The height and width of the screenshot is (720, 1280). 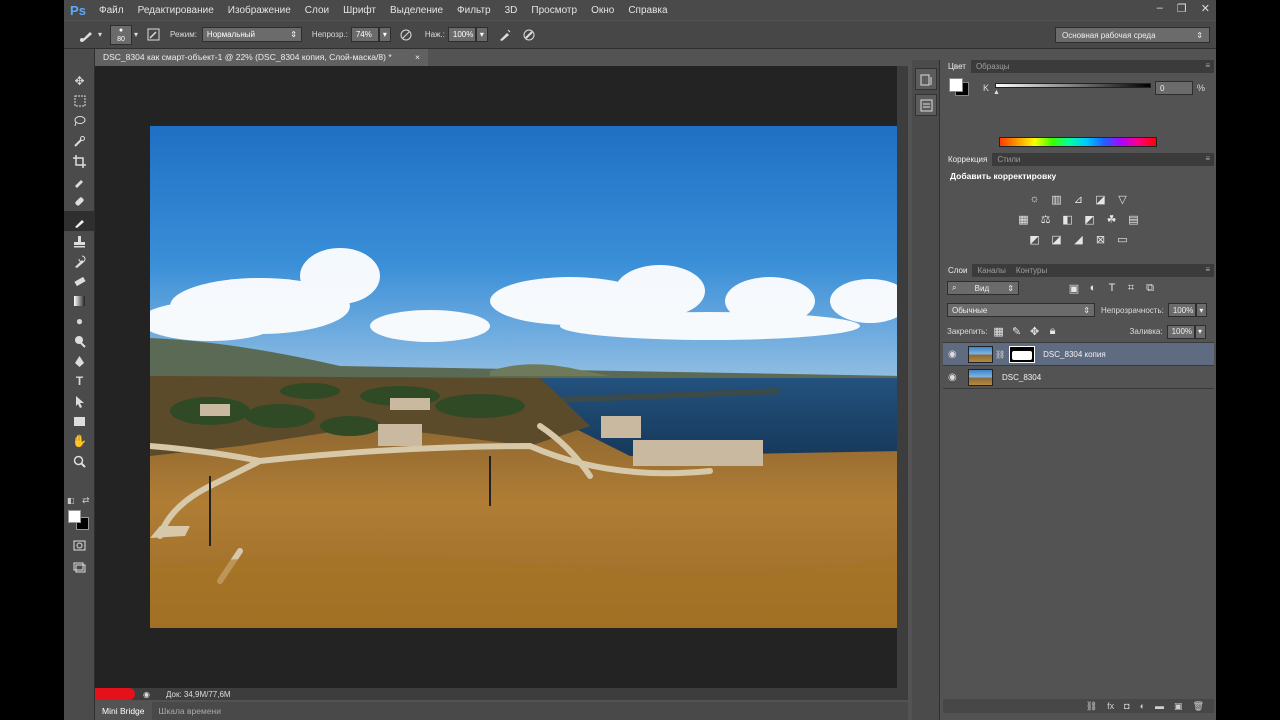 I want to click on hand-tool-icon: ✋, so click(x=79, y=441).